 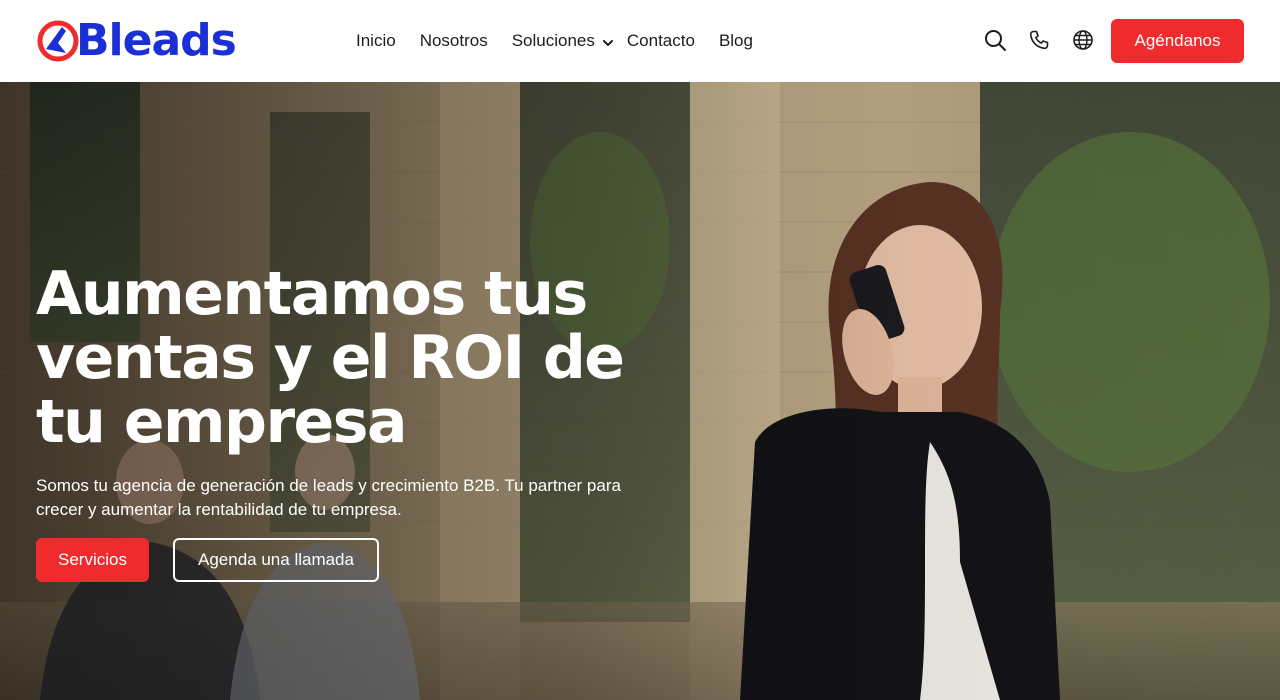 I want to click on brand-logo: Bleads, so click(x=136, y=40).